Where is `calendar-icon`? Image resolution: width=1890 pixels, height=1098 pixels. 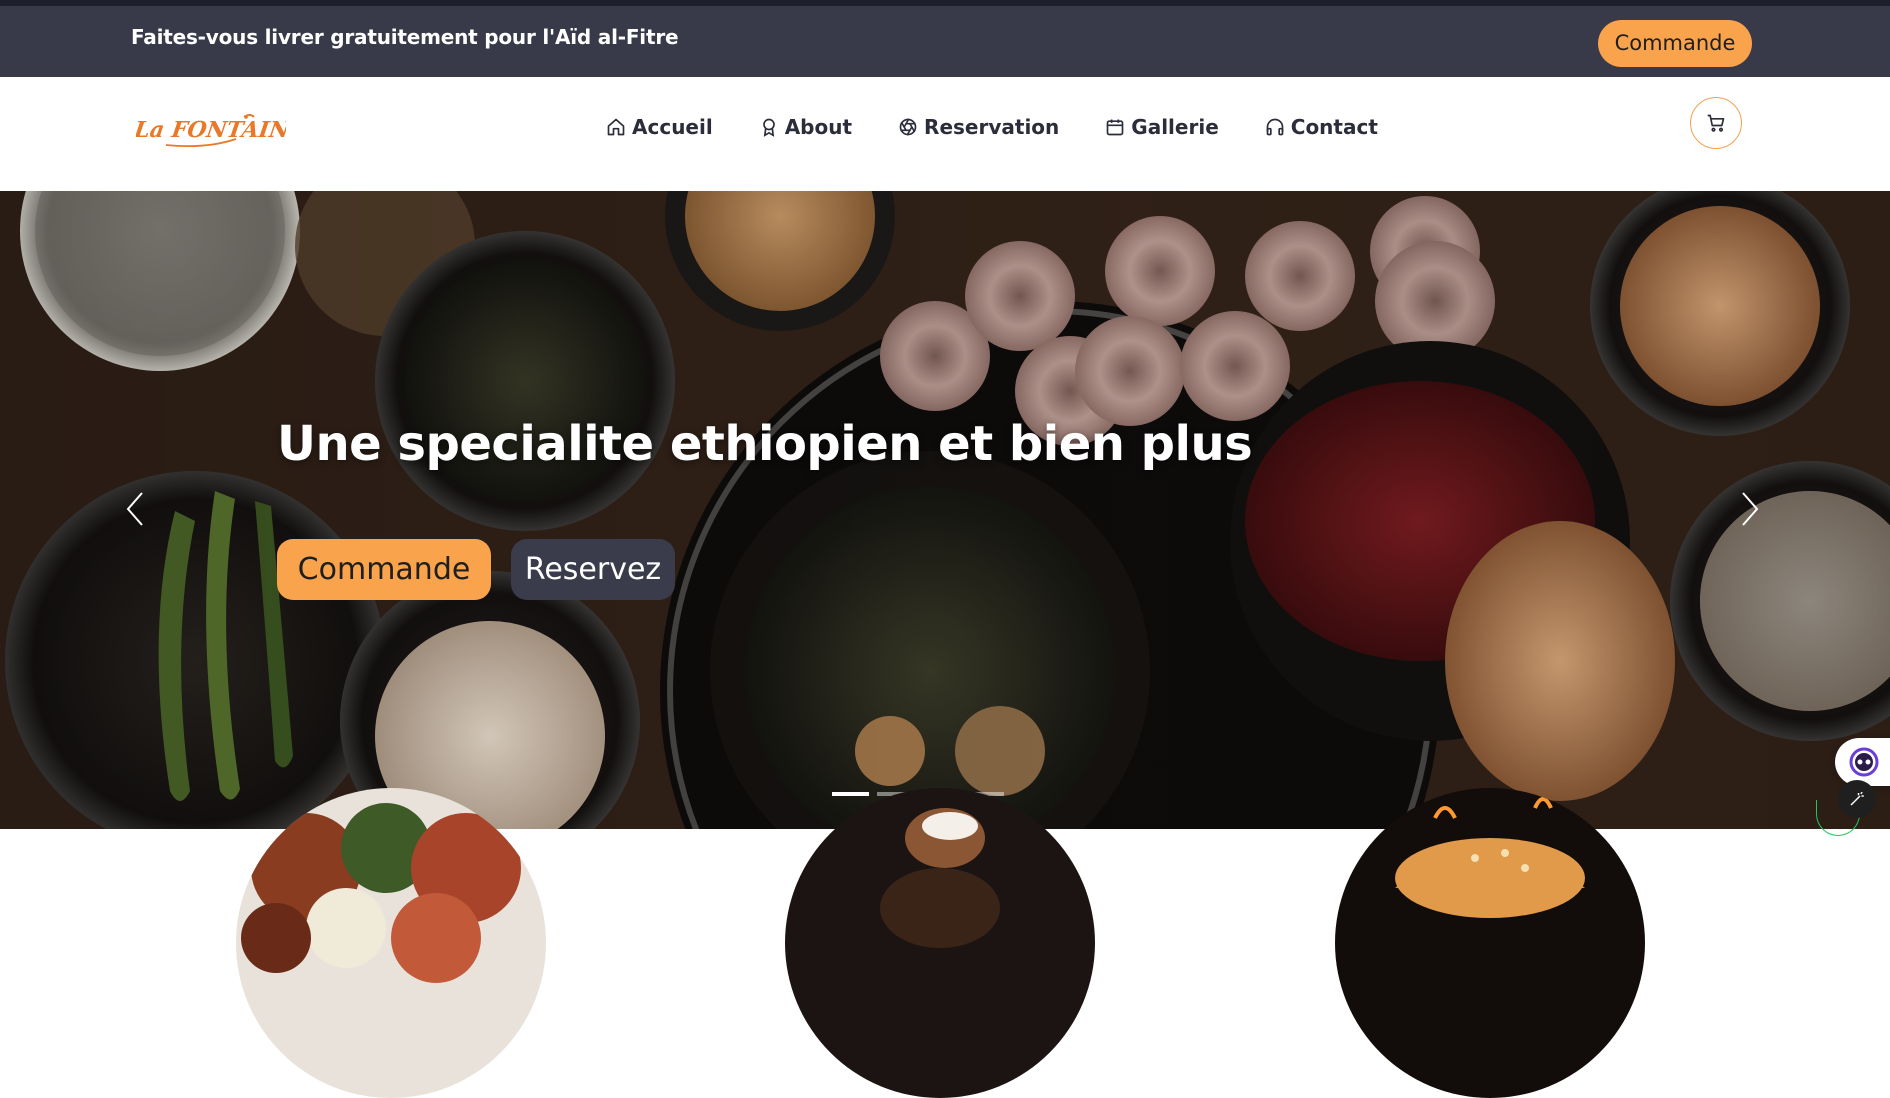 calendar-icon is located at coordinates (1115, 127).